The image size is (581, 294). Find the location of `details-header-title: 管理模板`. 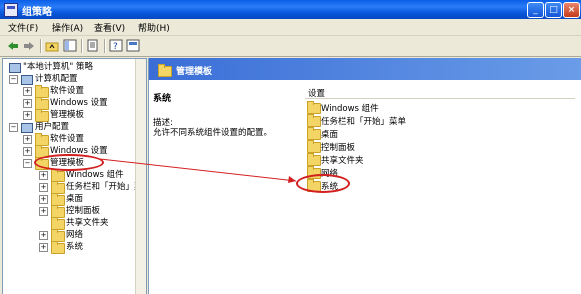

details-header-title: 管理模板 is located at coordinates (194, 72).